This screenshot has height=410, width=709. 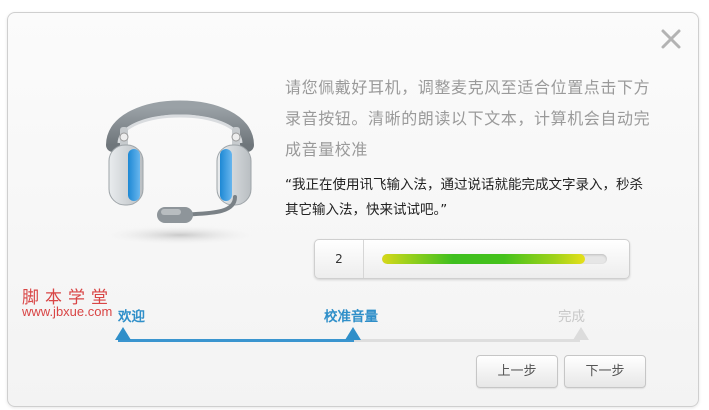 What do you see at coordinates (339, 259) in the screenshot?
I see `volume-value: 2` at bounding box center [339, 259].